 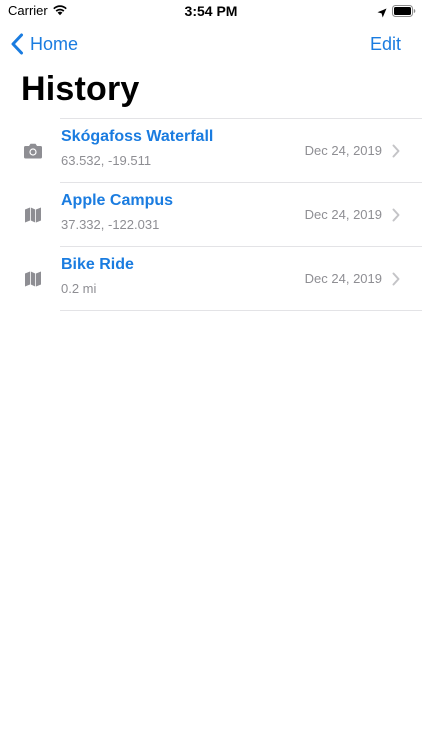 What do you see at coordinates (241, 310) in the screenshot?
I see `row-separator` at bounding box center [241, 310].